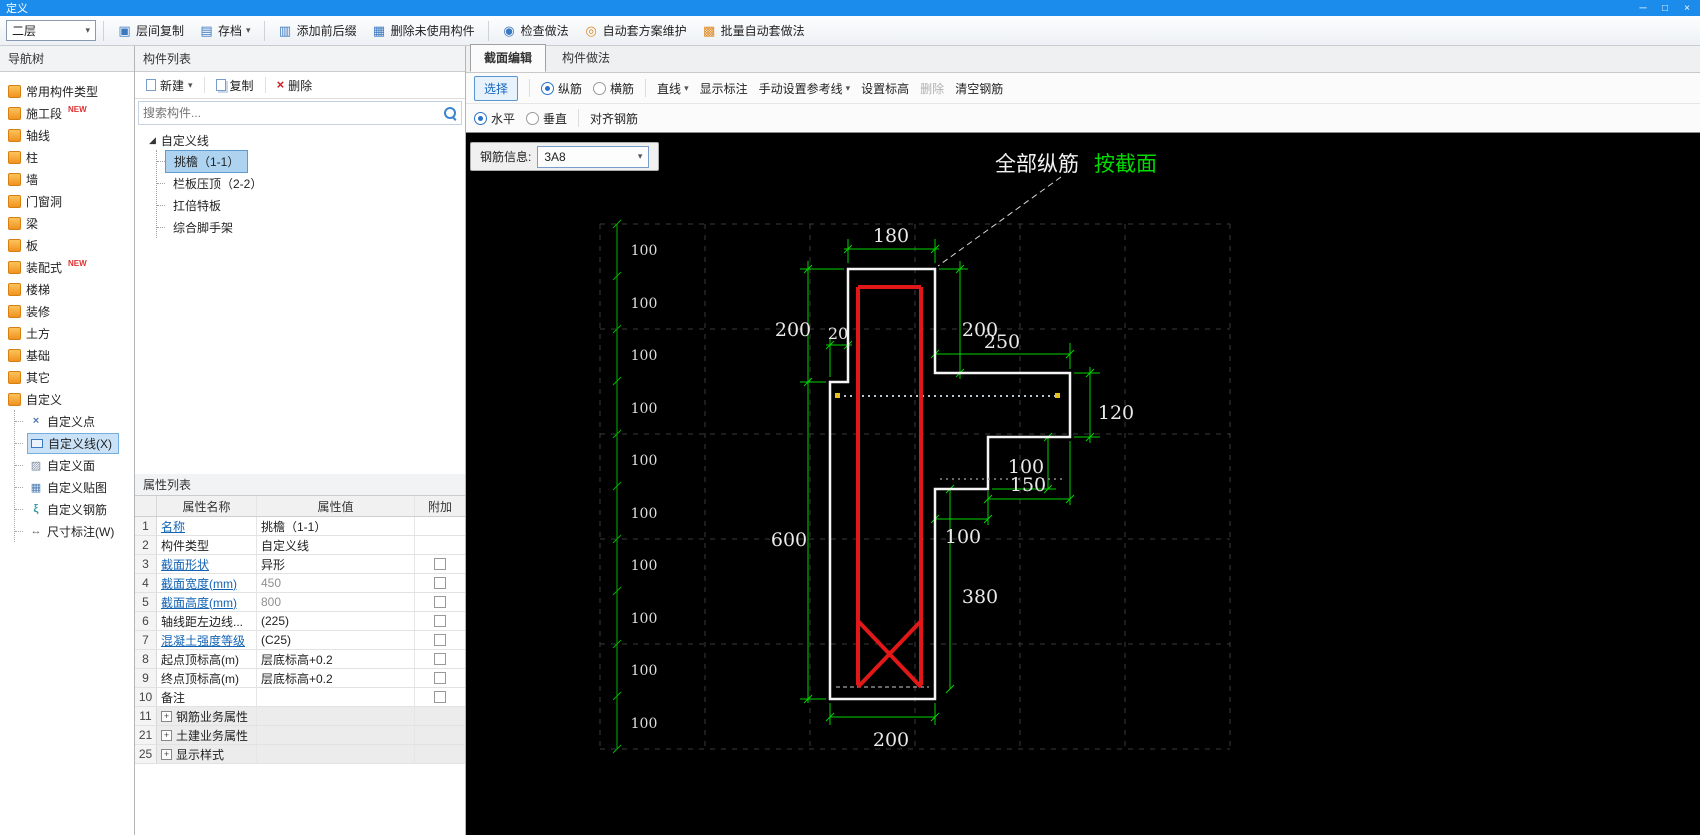  Describe the element at coordinates (336, 545) in the screenshot. I see `property-value: 自定义线` at that location.